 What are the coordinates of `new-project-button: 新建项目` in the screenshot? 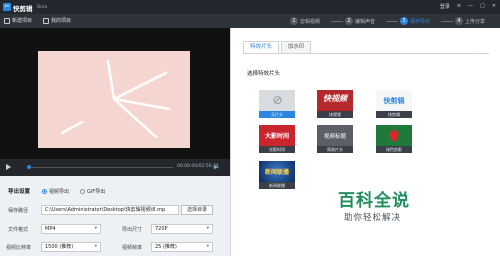 It's located at (18, 20).